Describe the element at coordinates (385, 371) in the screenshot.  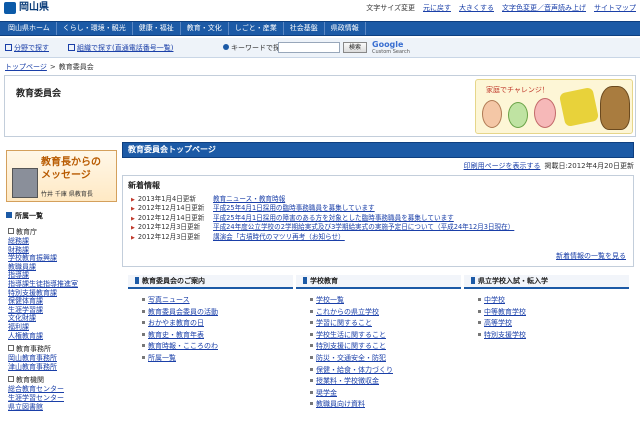
I see `column-link: 保健・給食・体力づくり` at that location.